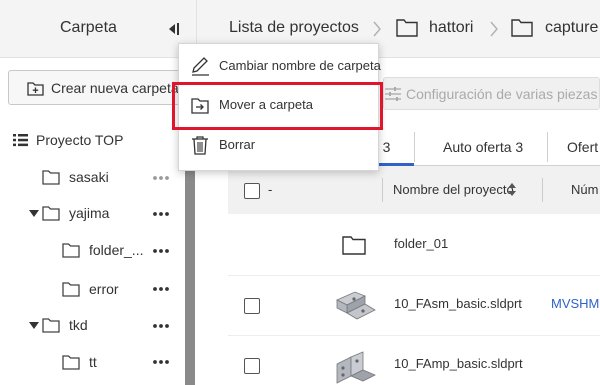 Image resolution: width=600 pixels, height=385 pixels. I want to click on menu-item-label: Mover a carpeta, so click(266, 104).